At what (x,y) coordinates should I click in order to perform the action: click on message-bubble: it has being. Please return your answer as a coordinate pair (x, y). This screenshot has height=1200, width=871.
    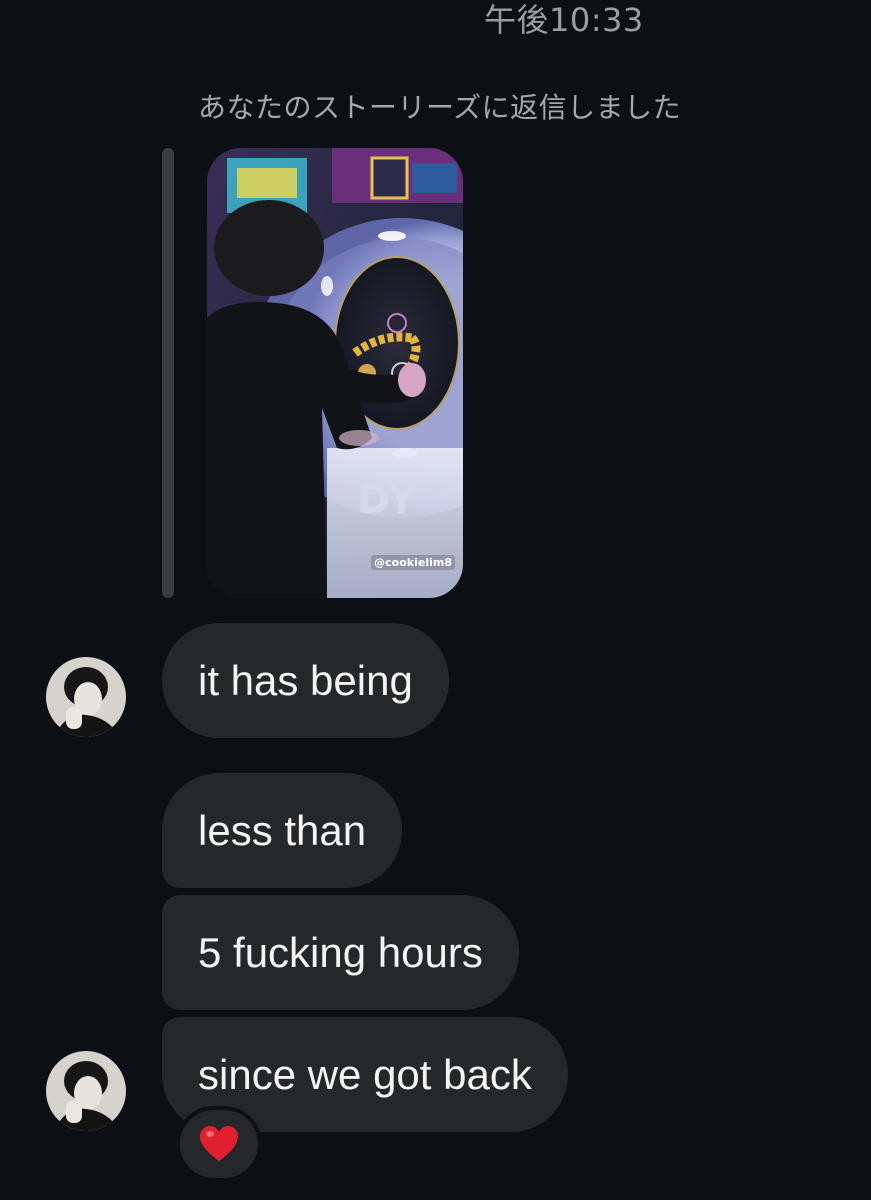
    Looking at the image, I should click on (305, 680).